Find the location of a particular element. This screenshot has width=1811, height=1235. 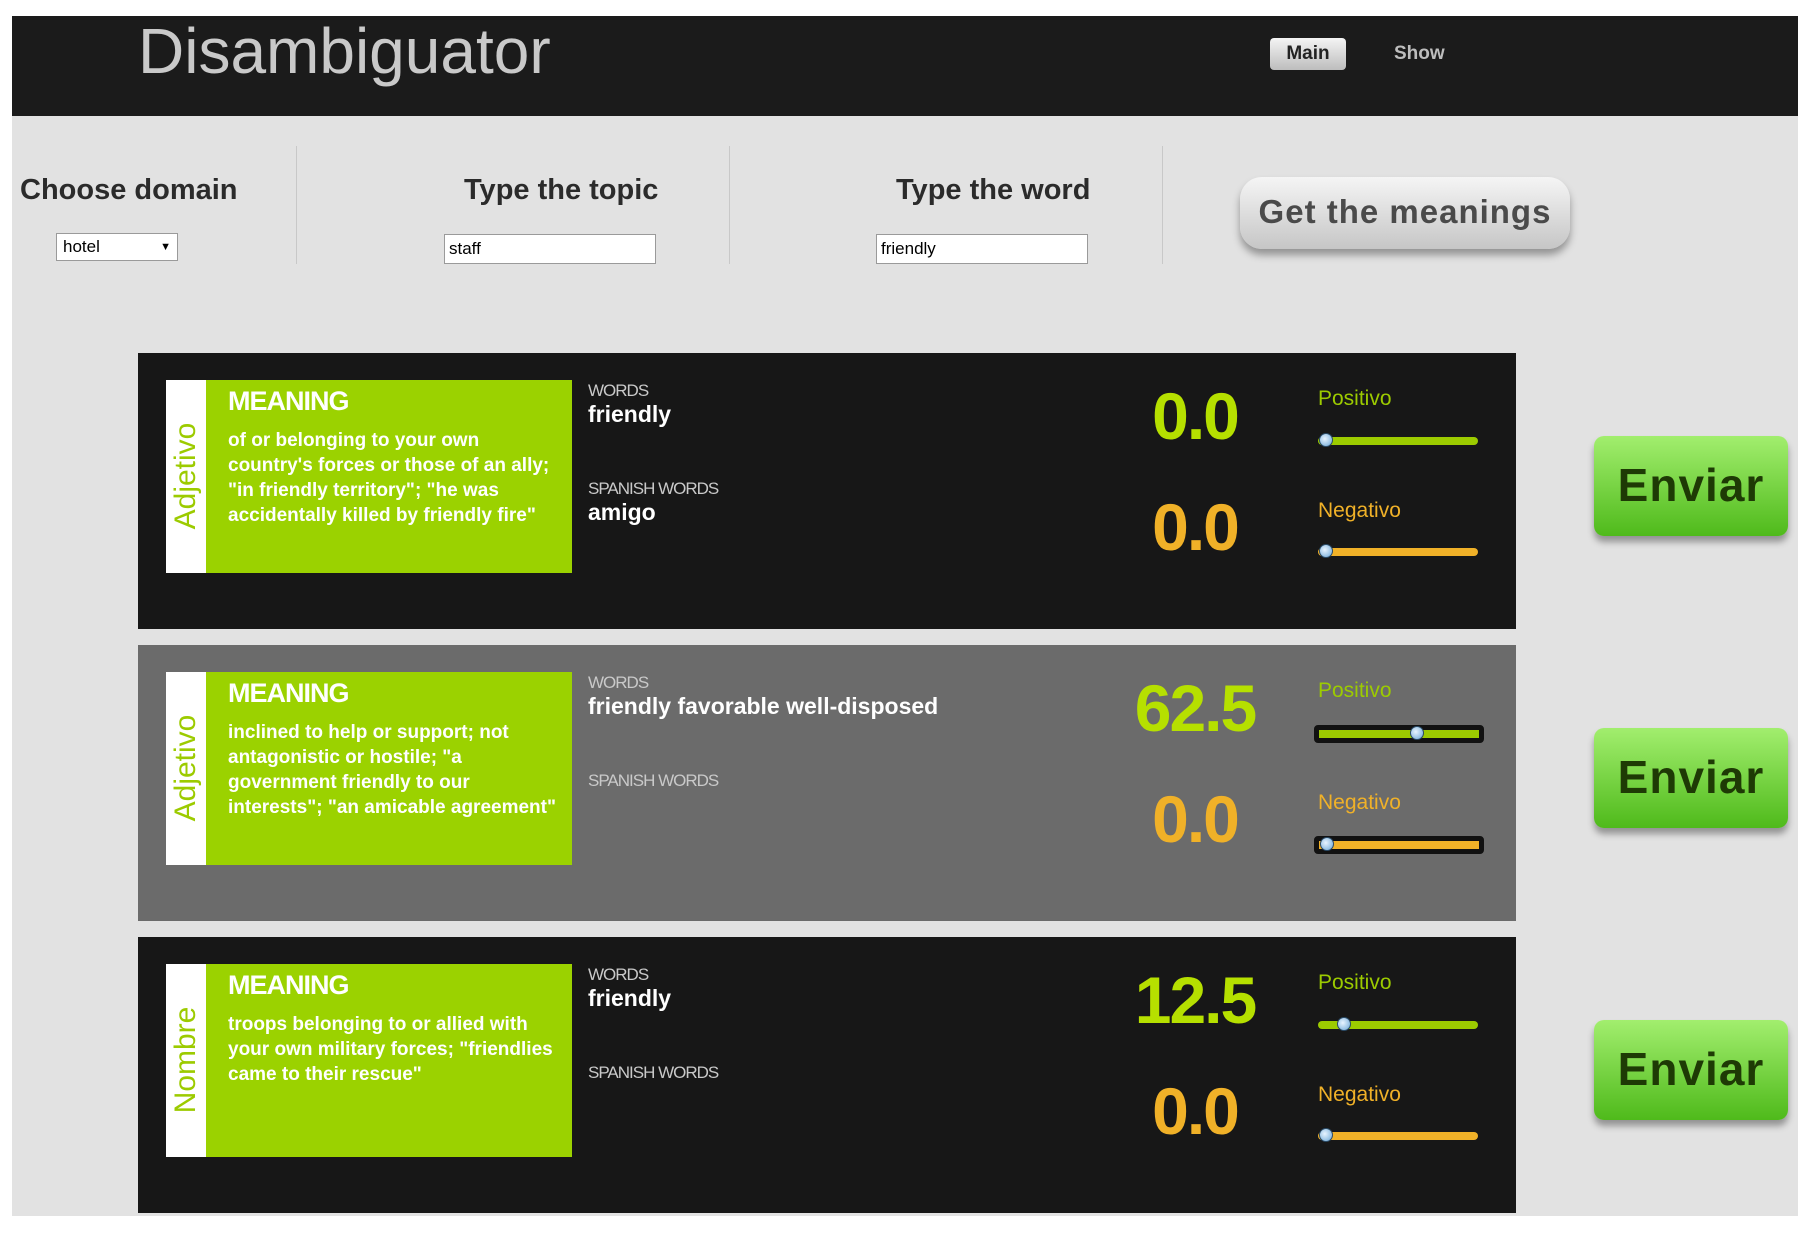

nav-show-link: Show is located at coordinates (1419, 54).